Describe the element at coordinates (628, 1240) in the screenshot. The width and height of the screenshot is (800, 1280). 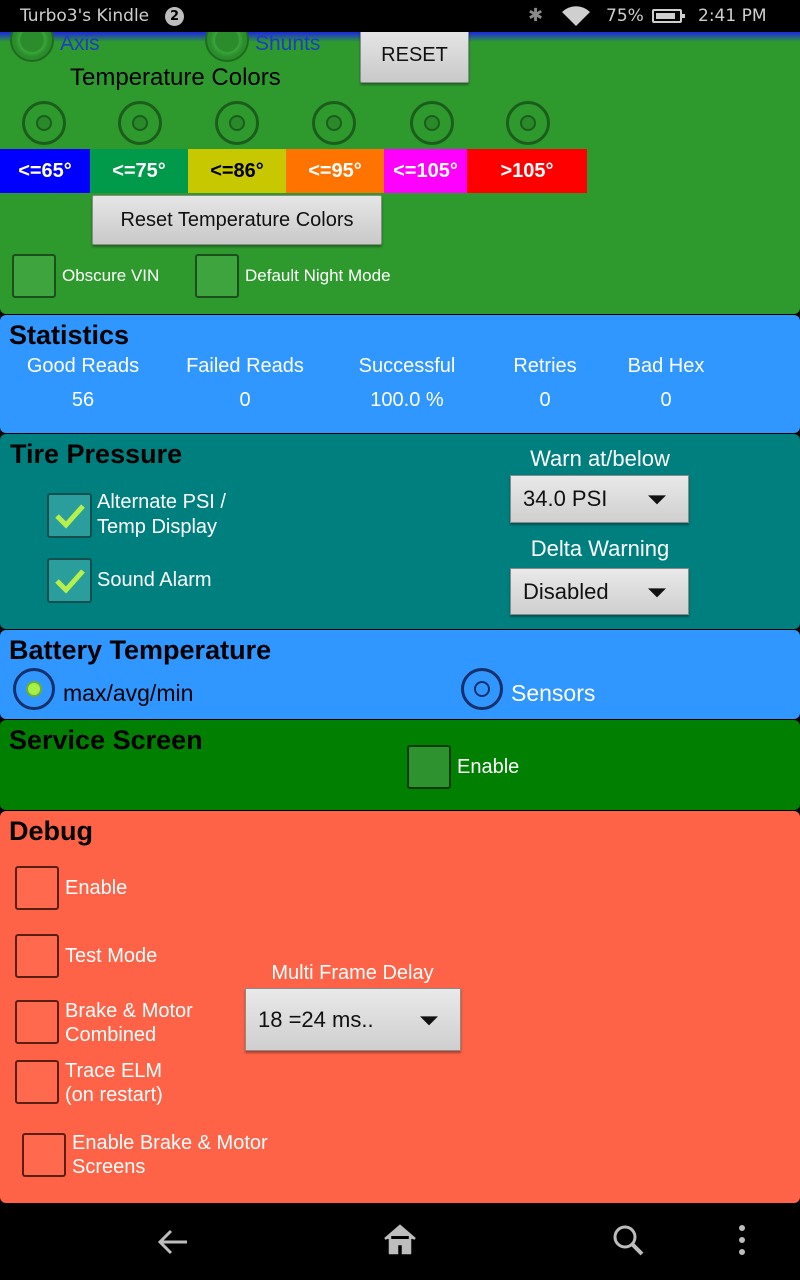
I see `search-icon` at that location.